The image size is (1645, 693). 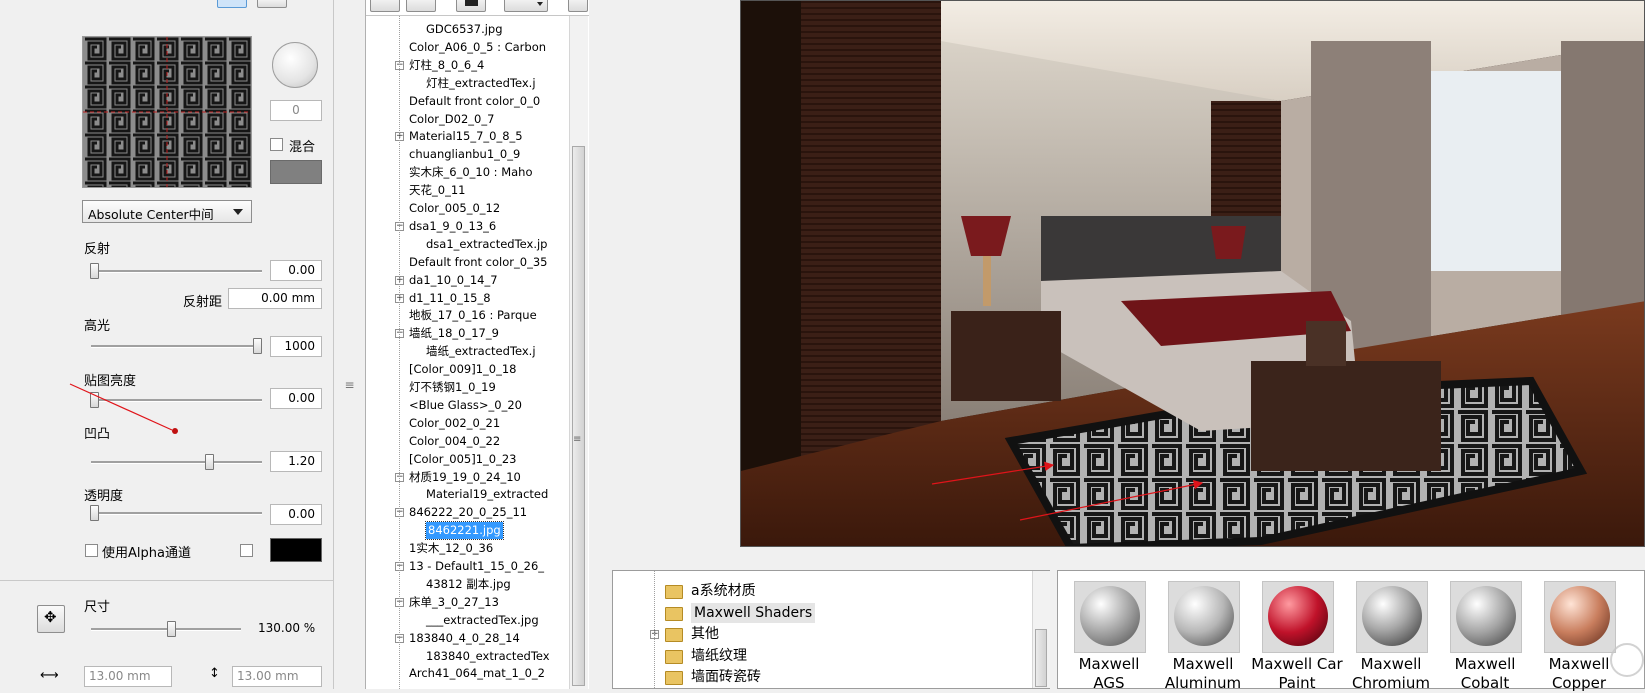 What do you see at coordinates (723, 591) in the screenshot?
I see `library-item: a系统材质` at bounding box center [723, 591].